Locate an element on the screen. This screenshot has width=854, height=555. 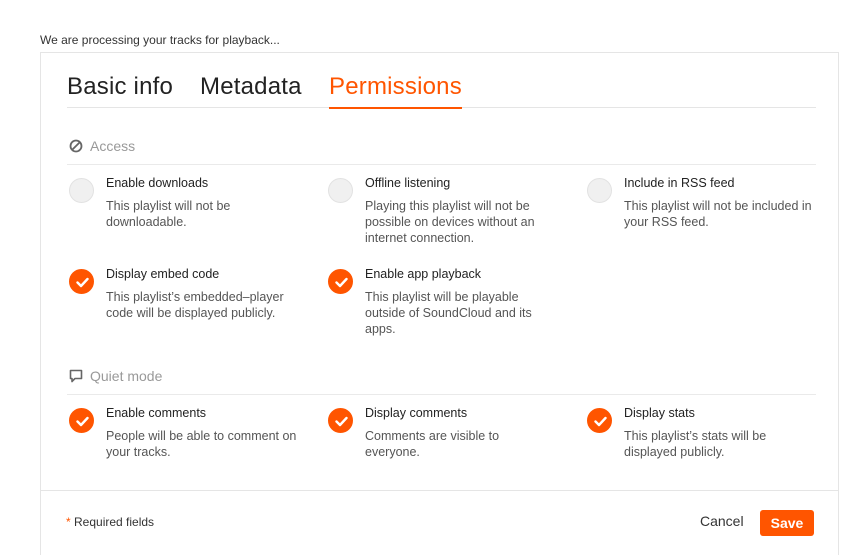
option-label: Enable downloads is located at coordinates (157, 183).